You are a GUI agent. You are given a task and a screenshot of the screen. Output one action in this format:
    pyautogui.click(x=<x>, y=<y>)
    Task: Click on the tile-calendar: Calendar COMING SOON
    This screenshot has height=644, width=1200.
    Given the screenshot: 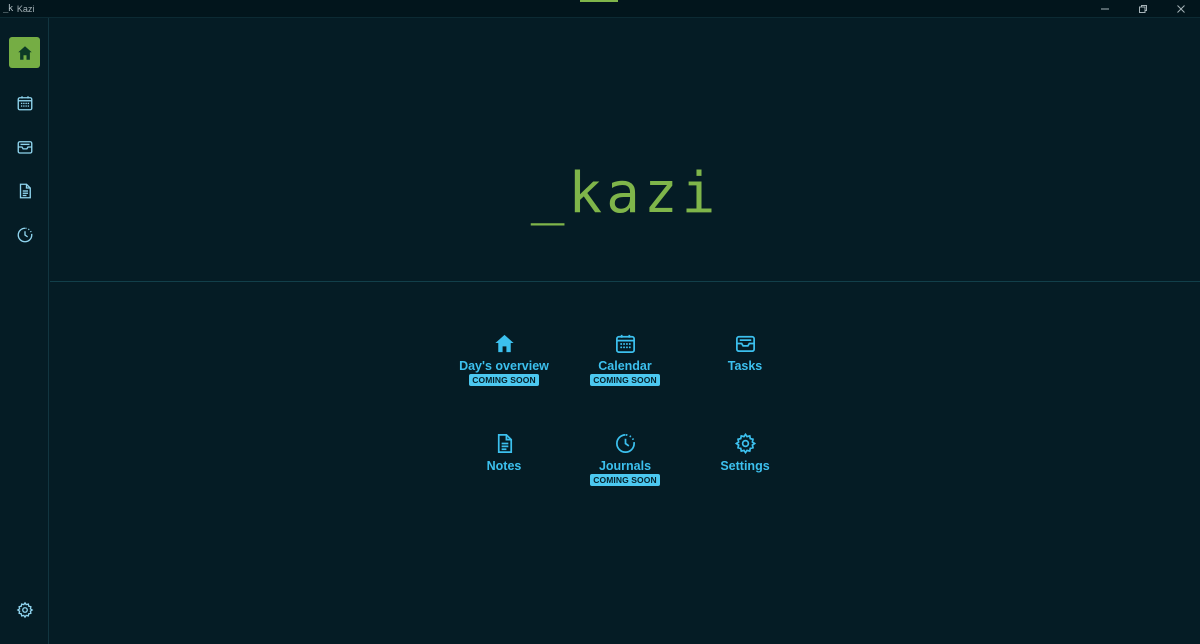 What is the action you would take?
    pyautogui.click(x=625, y=372)
    